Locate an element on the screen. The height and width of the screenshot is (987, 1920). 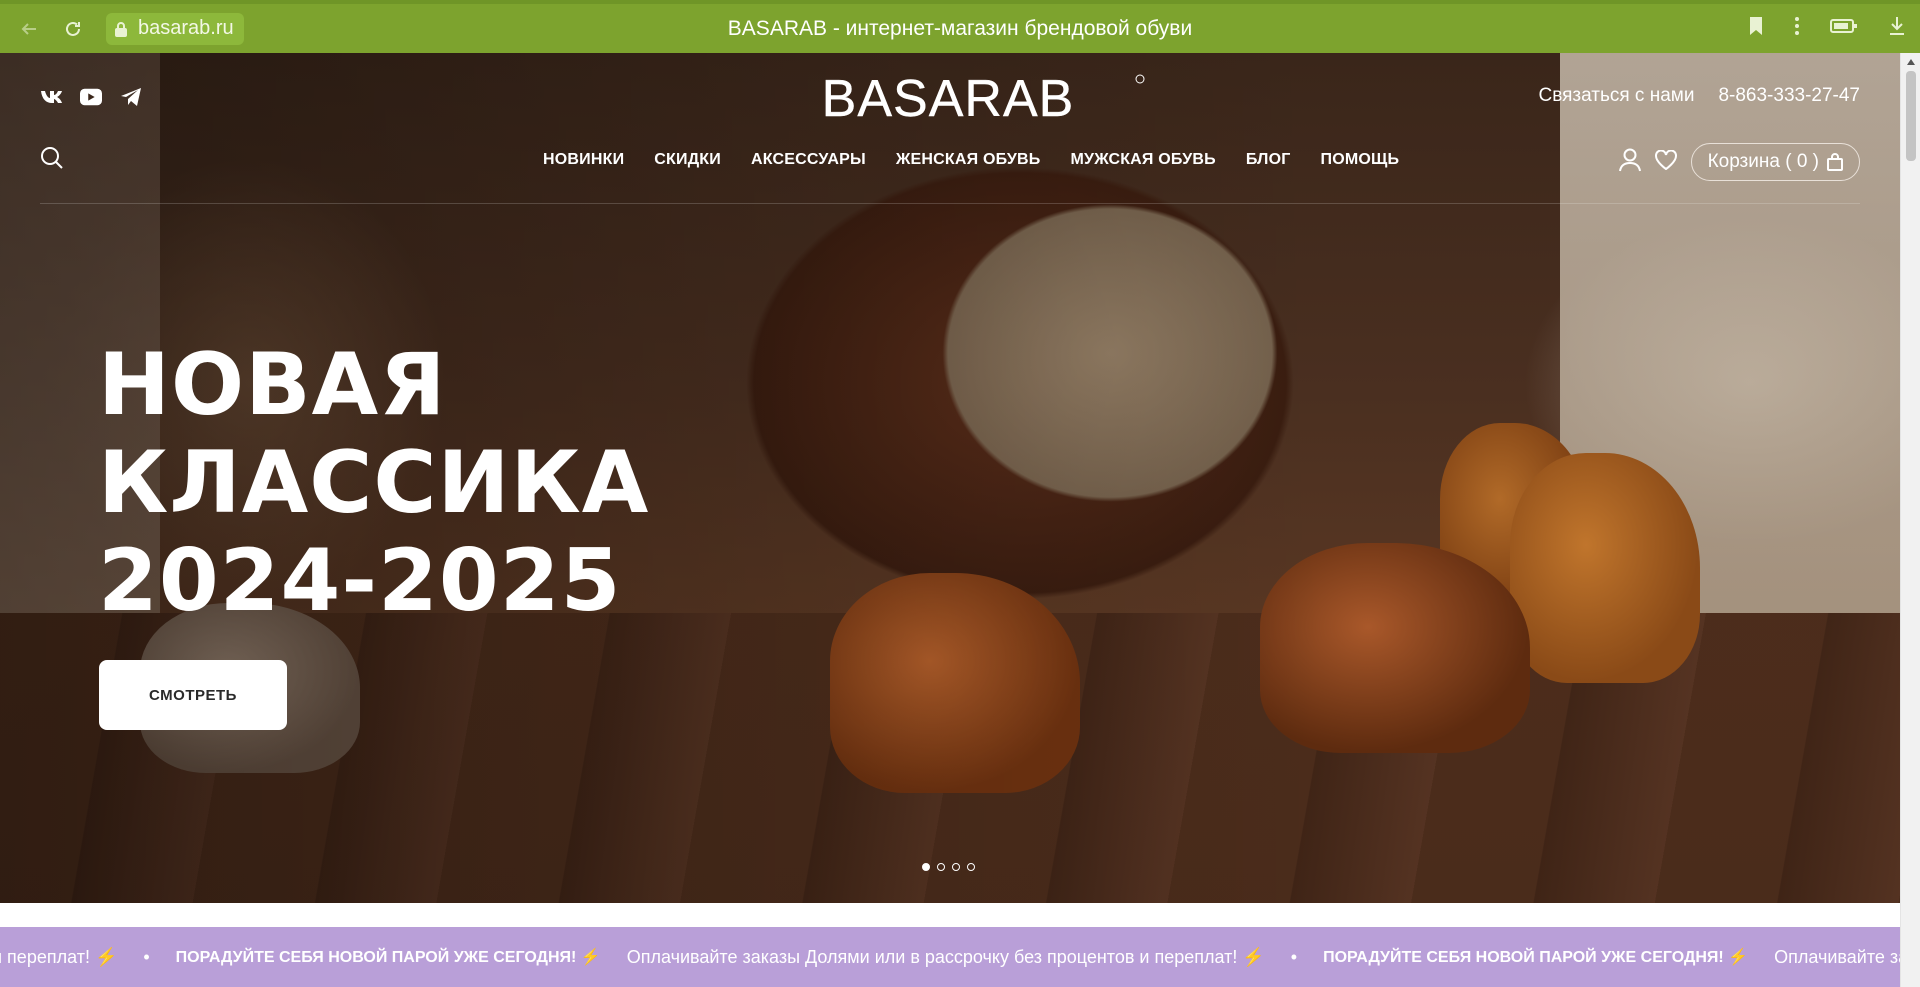
menu-item-new: НОВИНКИ is located at coordinates (583, 160).